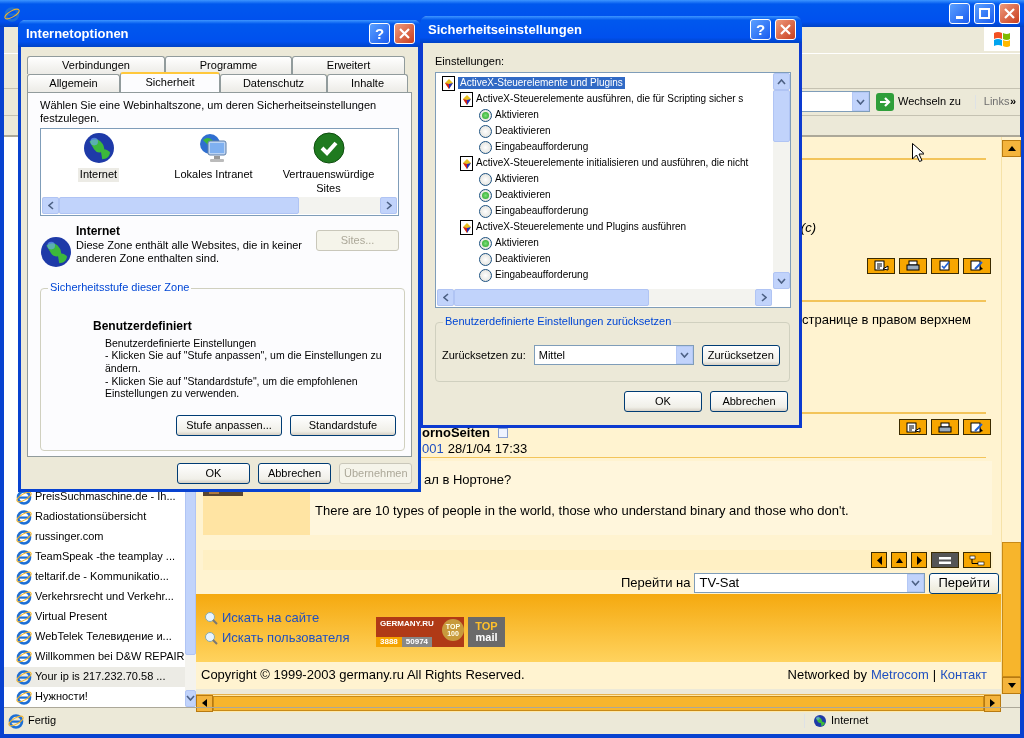  I want to click on go-button: Wechseln zu, so click(918, 101).